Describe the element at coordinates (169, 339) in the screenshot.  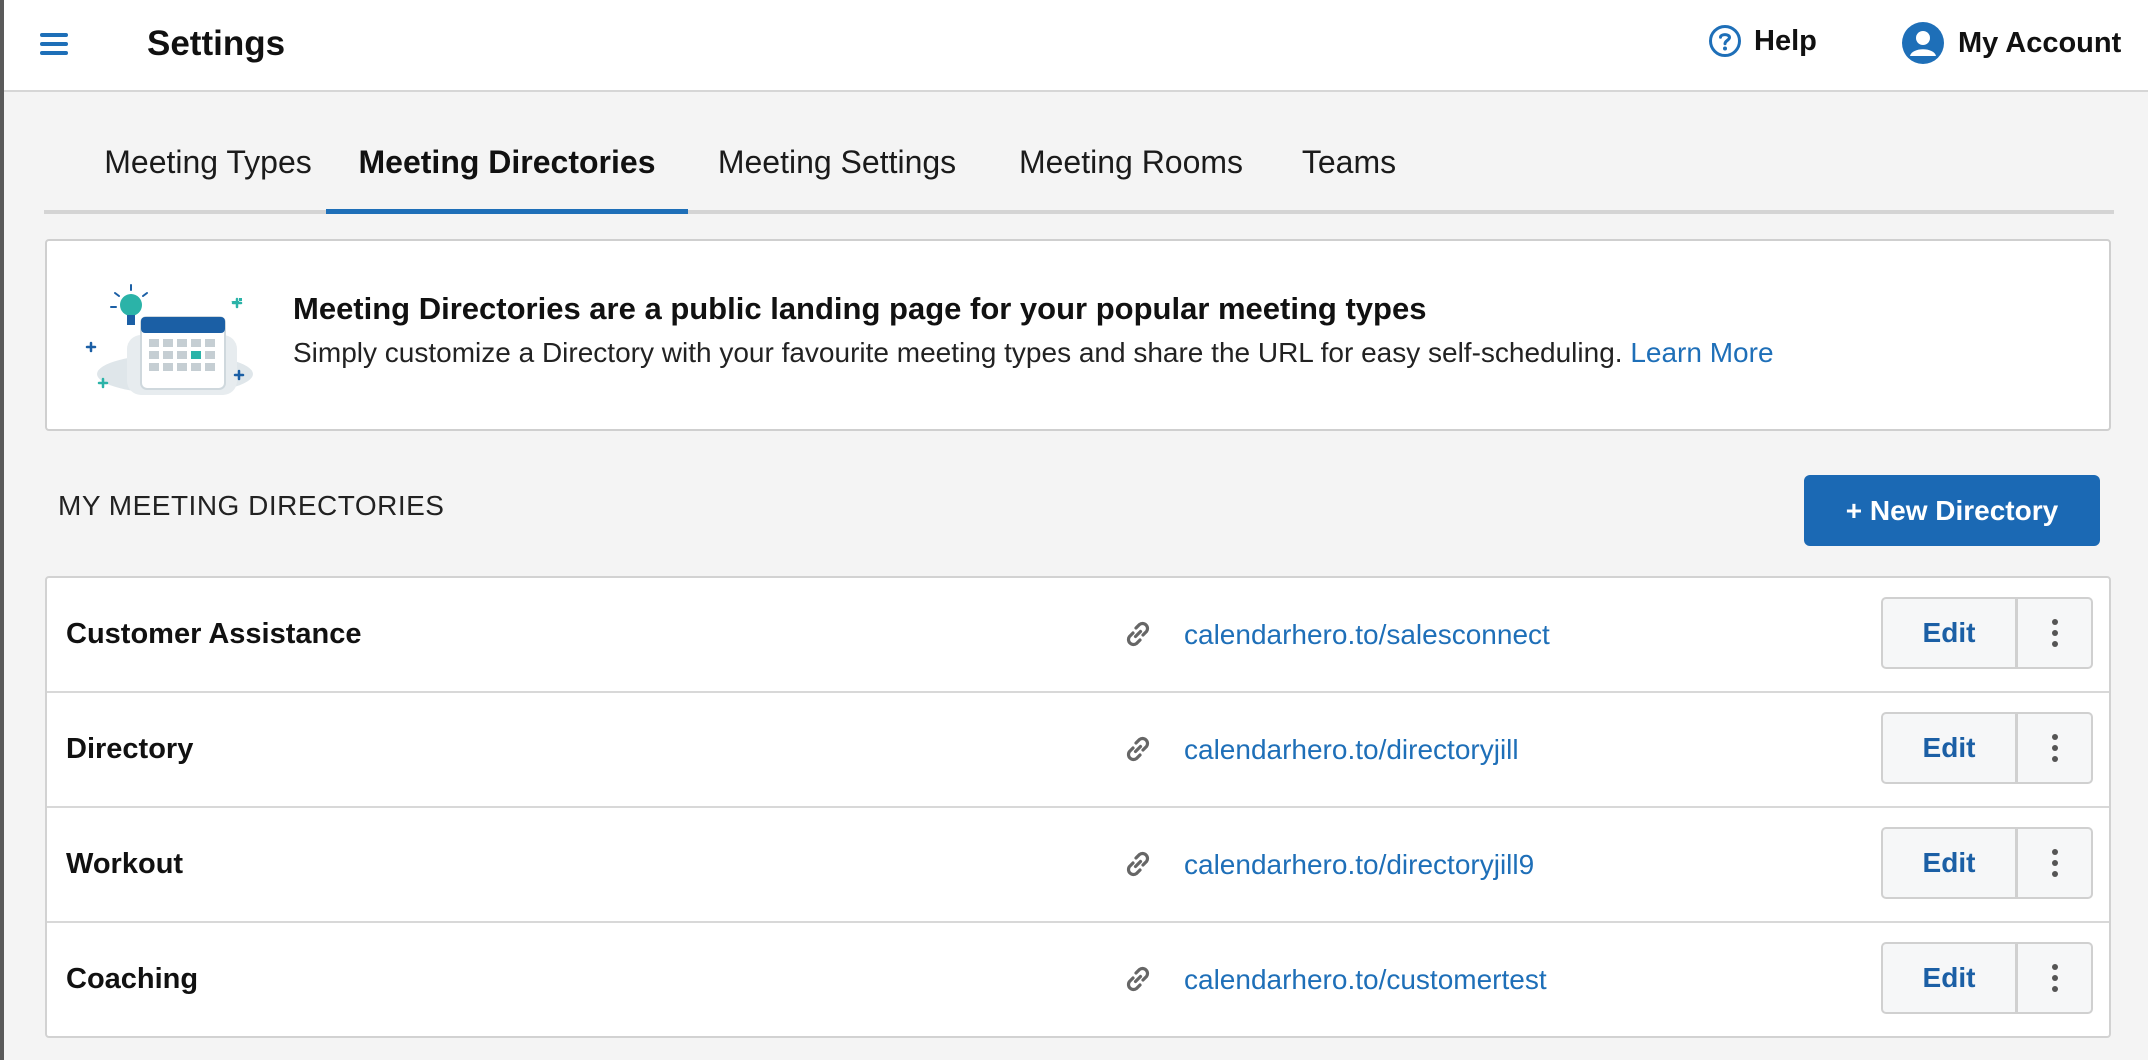
I see `calendar-lightbulb-illustration` at that location.